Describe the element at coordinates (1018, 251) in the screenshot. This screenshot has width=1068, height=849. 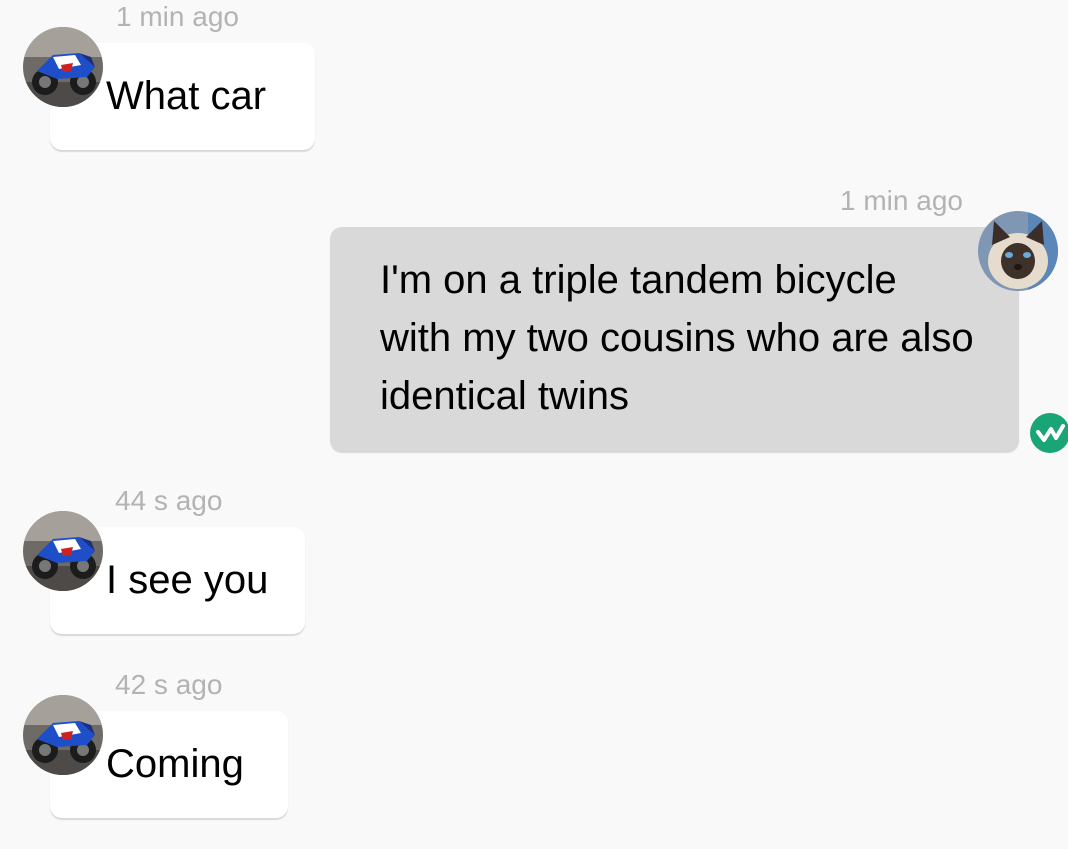
I see `cat-avatar` at that location.